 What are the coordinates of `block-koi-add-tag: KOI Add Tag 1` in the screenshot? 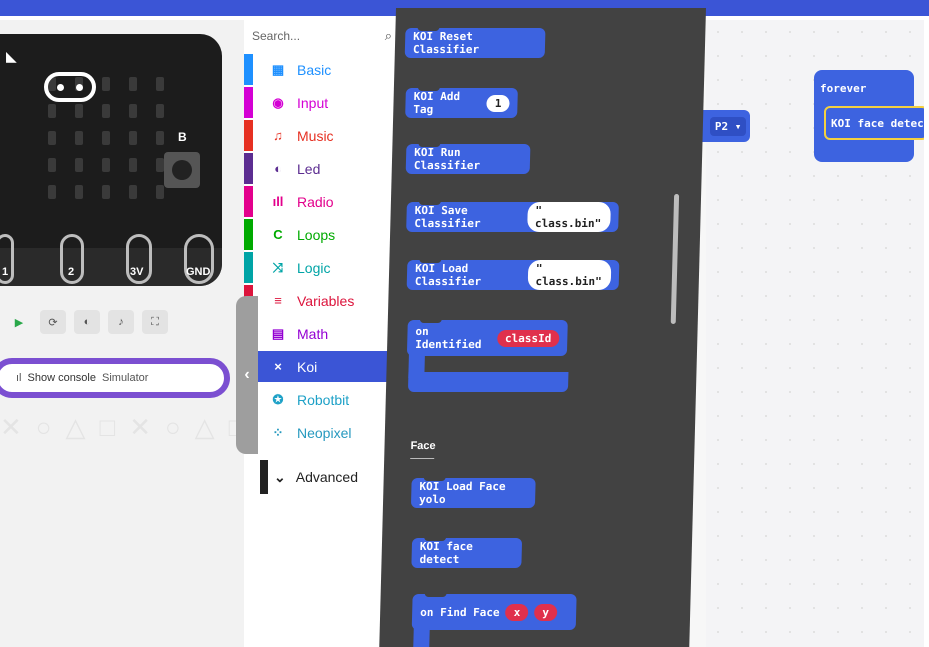 It's located at (461, 103).